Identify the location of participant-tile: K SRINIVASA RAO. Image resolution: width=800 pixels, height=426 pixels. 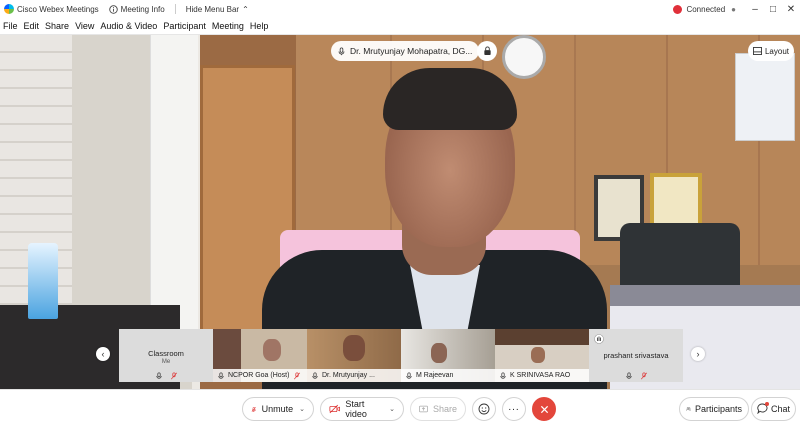
(542, 355).